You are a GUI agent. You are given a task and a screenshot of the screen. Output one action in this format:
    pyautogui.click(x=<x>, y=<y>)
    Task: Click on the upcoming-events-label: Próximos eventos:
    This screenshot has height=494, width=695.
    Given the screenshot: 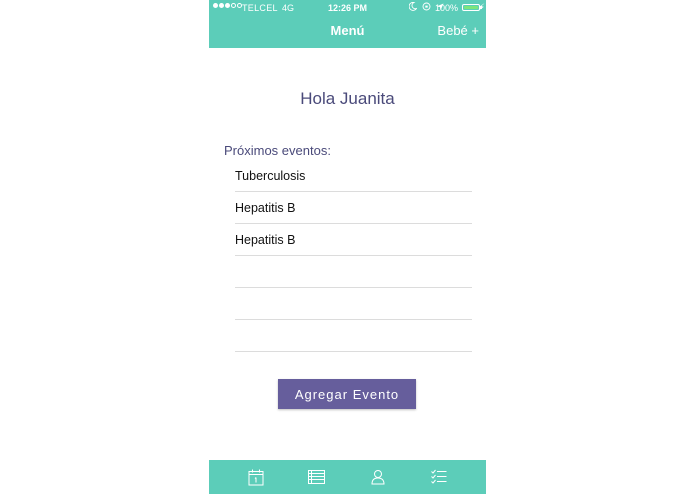 What is the action you would take?
    pyautogui.click(x=277, y=150)
    